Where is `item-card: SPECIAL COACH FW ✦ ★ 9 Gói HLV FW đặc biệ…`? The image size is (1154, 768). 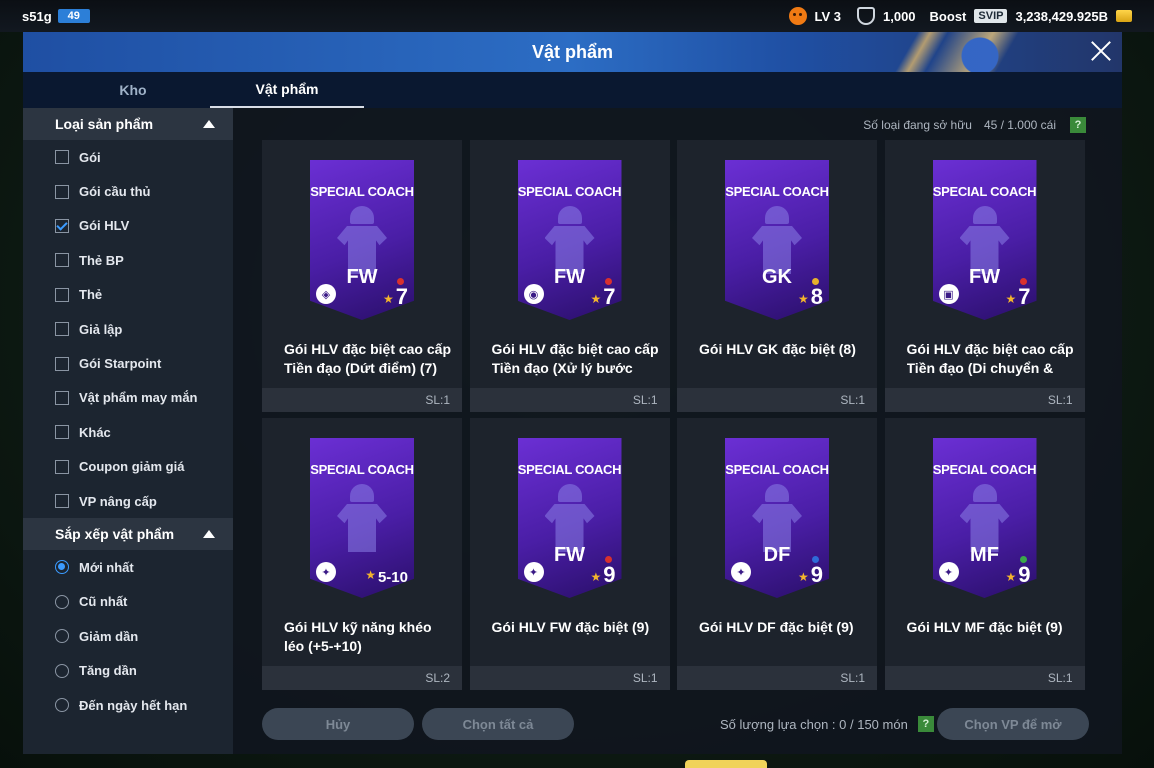
item-card: SPECIAL COACH FW ✦ ★ 9 Gói HLV FW đặc biệ… is located at coordinates (569, 554).